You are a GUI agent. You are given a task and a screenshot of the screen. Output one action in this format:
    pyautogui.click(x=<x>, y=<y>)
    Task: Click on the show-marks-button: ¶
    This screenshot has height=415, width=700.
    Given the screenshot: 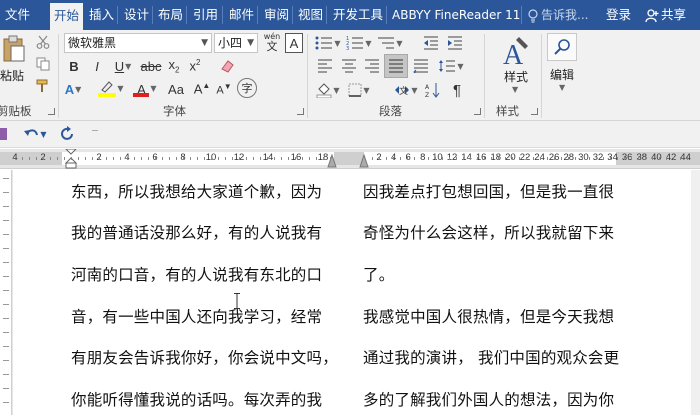 What is the action you would take?
    pyautogui.click(x=457, y=90)
    